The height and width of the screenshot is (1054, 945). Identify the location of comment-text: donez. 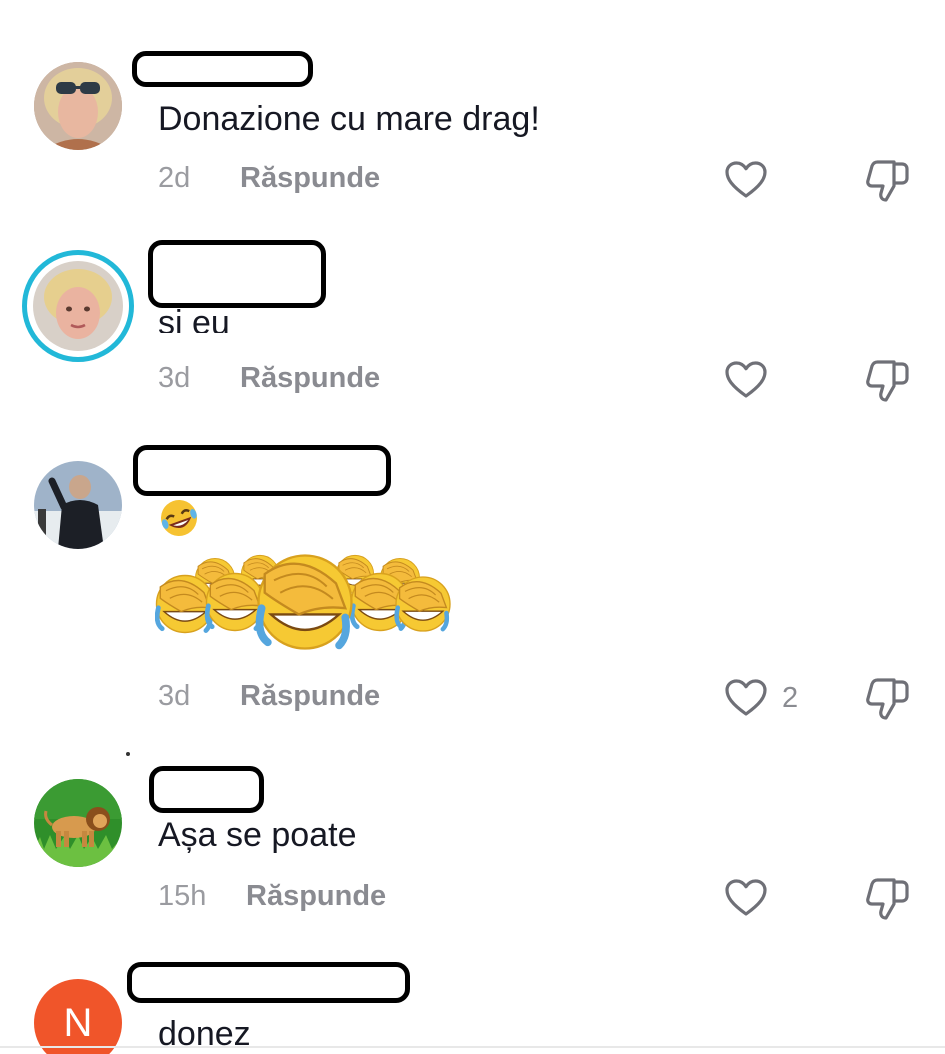
(204, 1034).